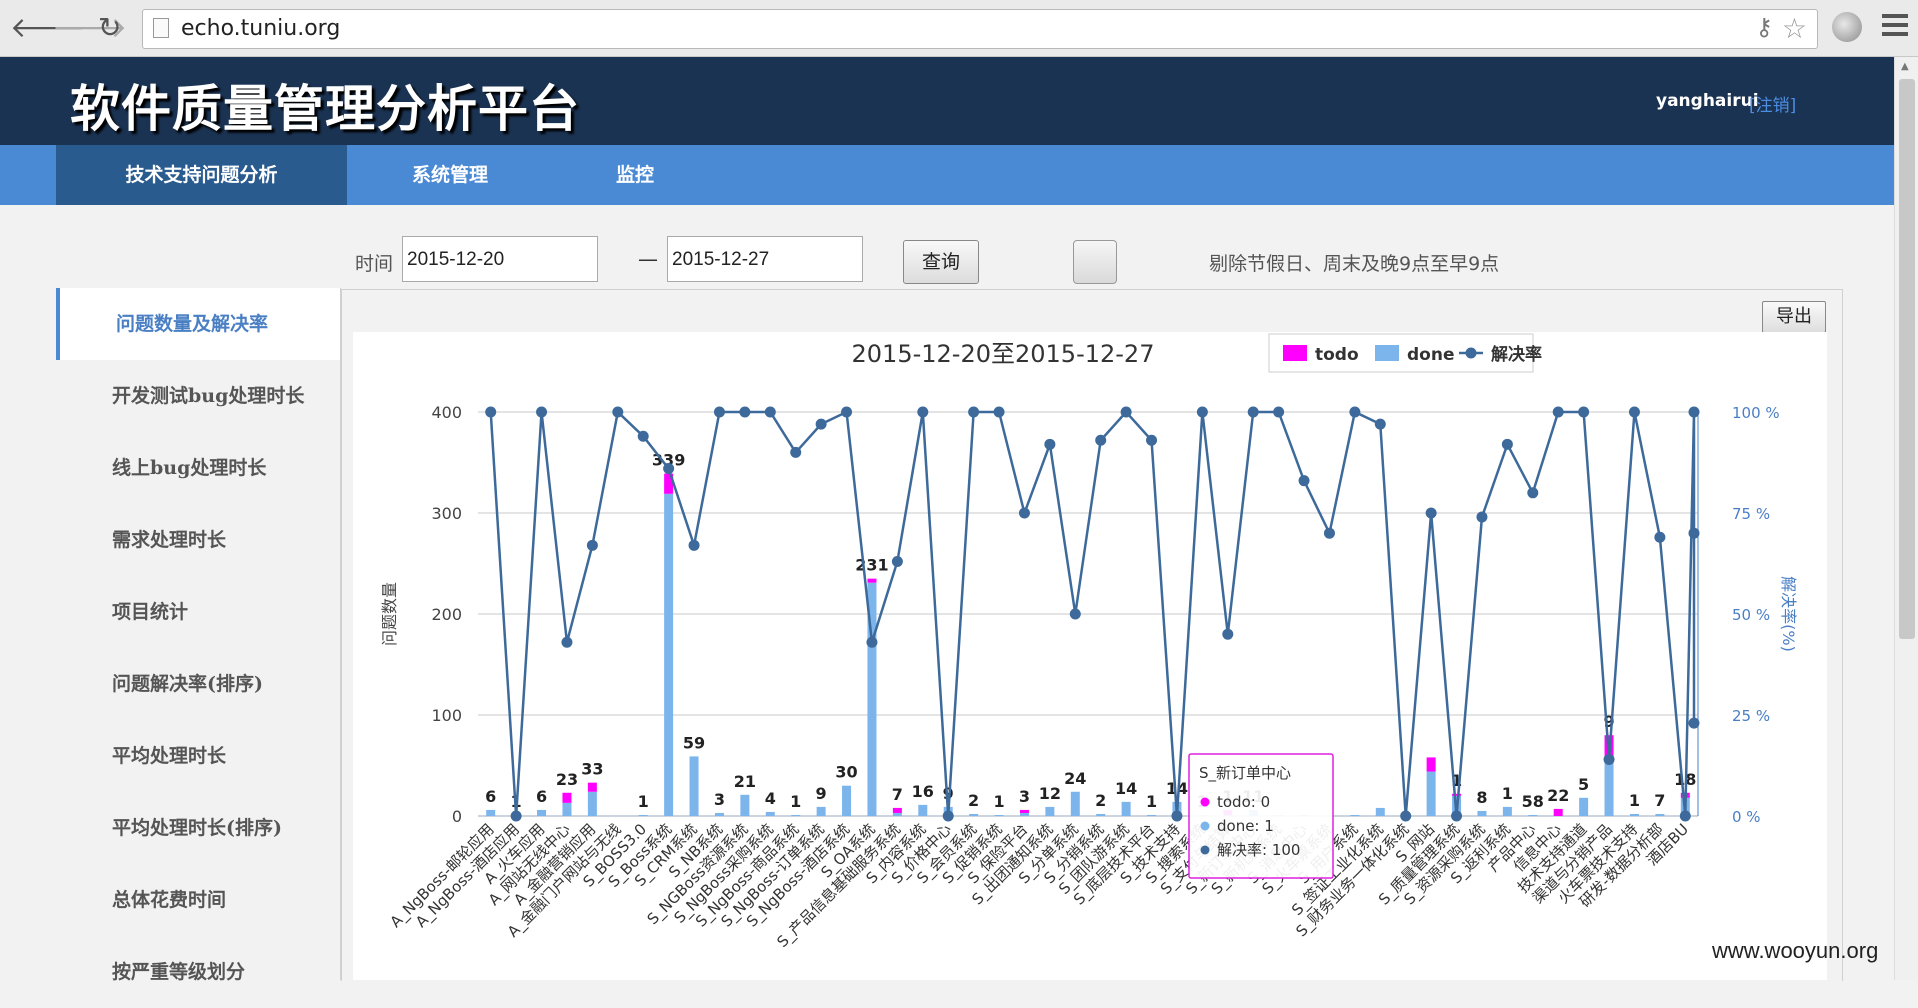 This screenshot has height=1008, width=1918. What do you see at coordinates (1243, 802) in the screenshot?
I see `tooltip-todo-line: todo: 0` at bounding box center [1243, 802].